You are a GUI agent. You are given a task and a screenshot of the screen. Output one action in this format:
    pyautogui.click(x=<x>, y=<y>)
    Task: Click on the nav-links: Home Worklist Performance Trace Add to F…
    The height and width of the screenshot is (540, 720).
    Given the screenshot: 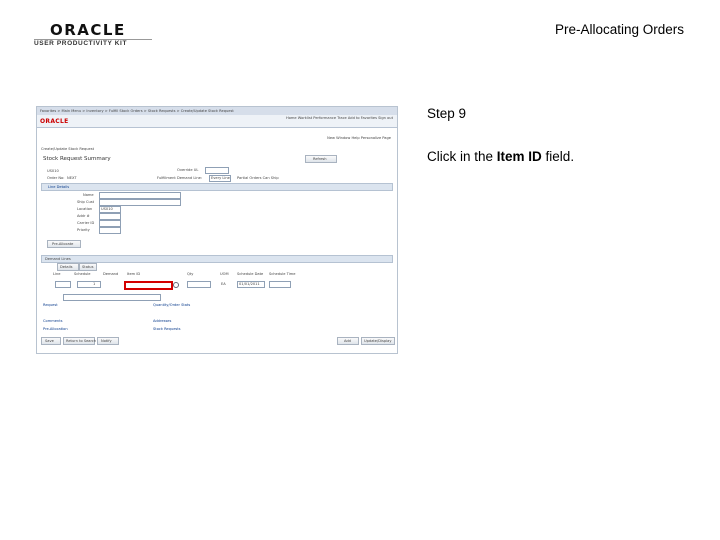 What is the action you would take?
    pyautogui.click(x=339, y=118)
    